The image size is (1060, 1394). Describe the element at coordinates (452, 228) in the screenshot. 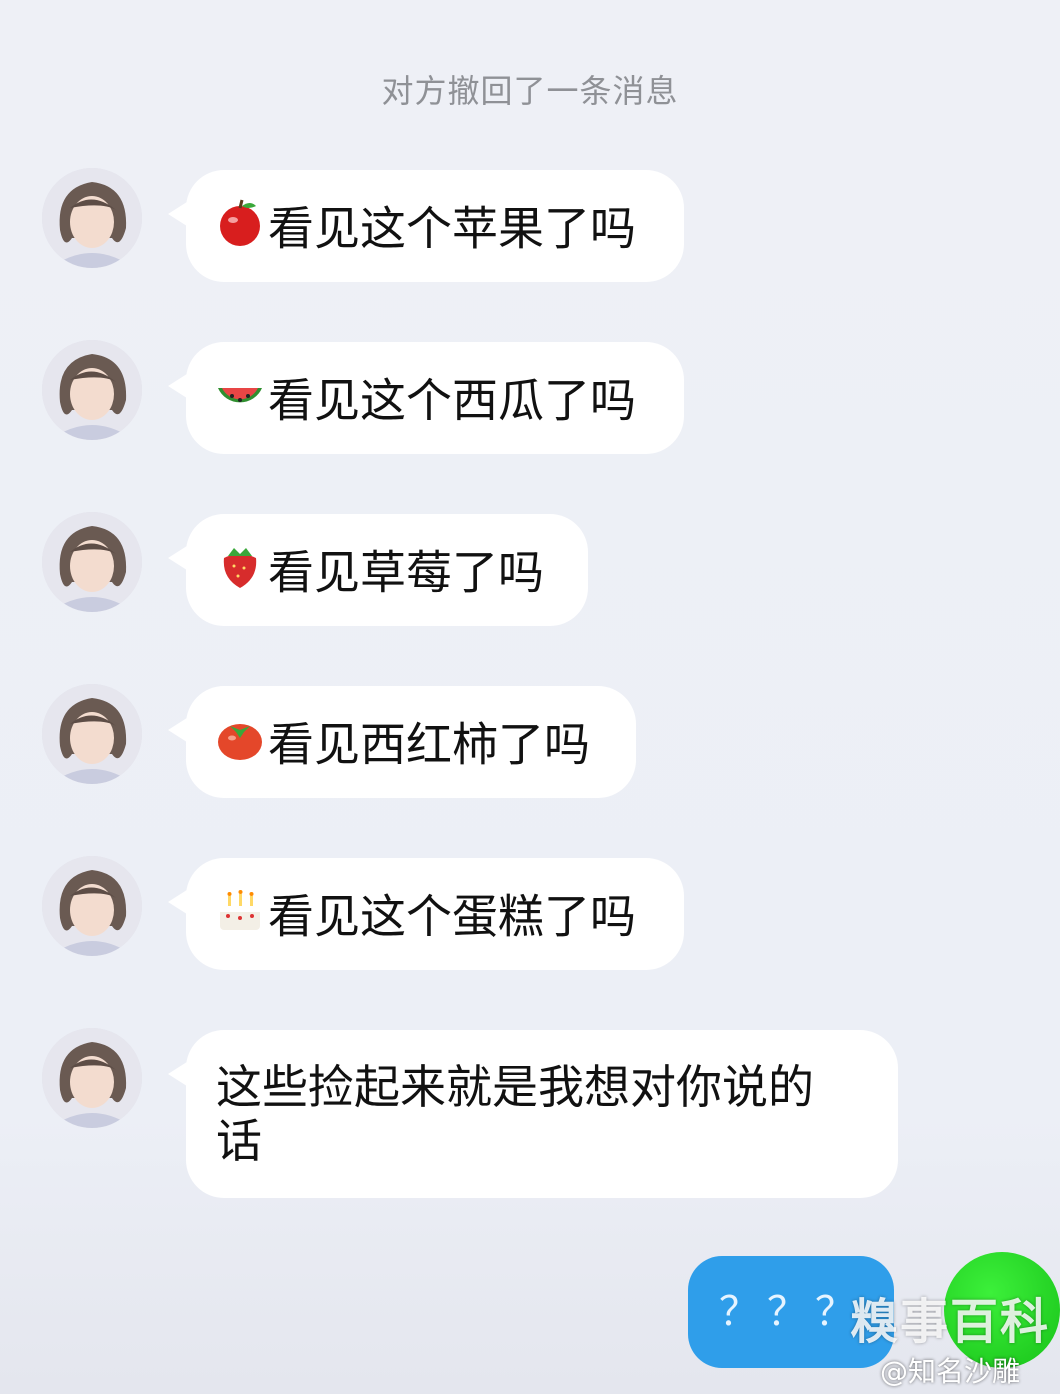

I see `message-text: 看见这个苹果了吗` at that location.